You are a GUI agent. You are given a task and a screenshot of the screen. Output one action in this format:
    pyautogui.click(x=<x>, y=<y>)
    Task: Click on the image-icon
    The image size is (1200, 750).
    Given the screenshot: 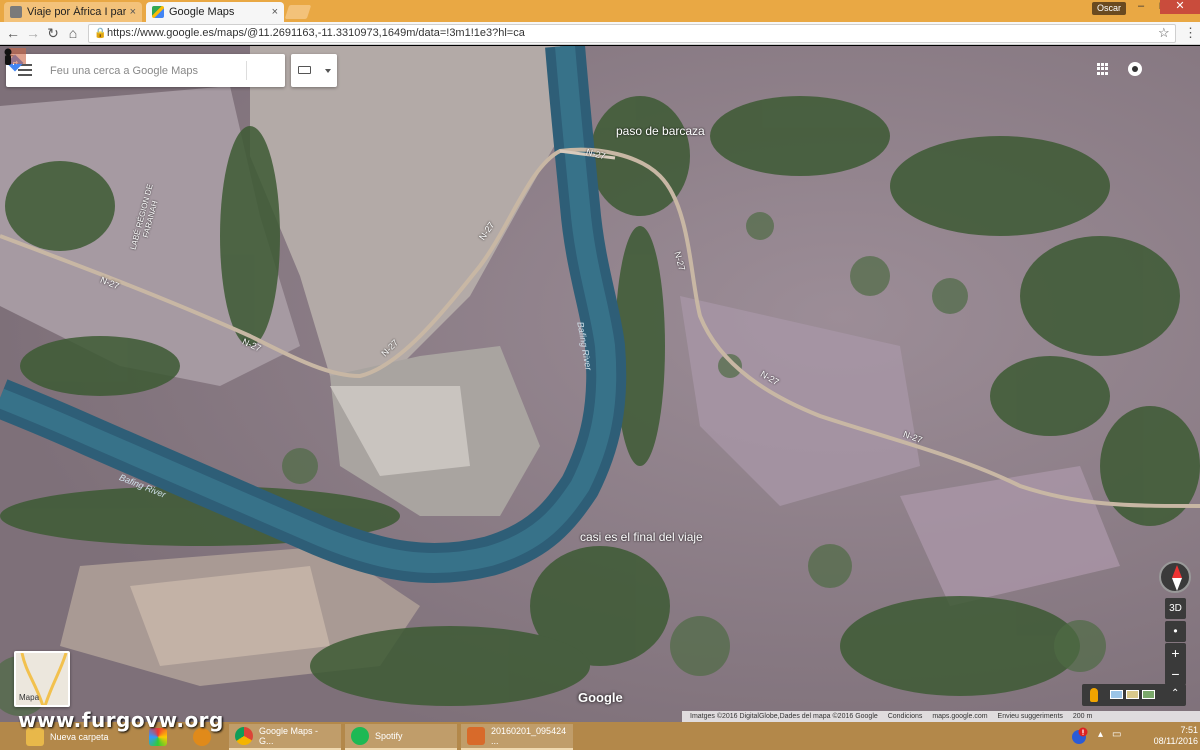 What is the action you would take?
    pyautogui.click(x=476, y=736)
    